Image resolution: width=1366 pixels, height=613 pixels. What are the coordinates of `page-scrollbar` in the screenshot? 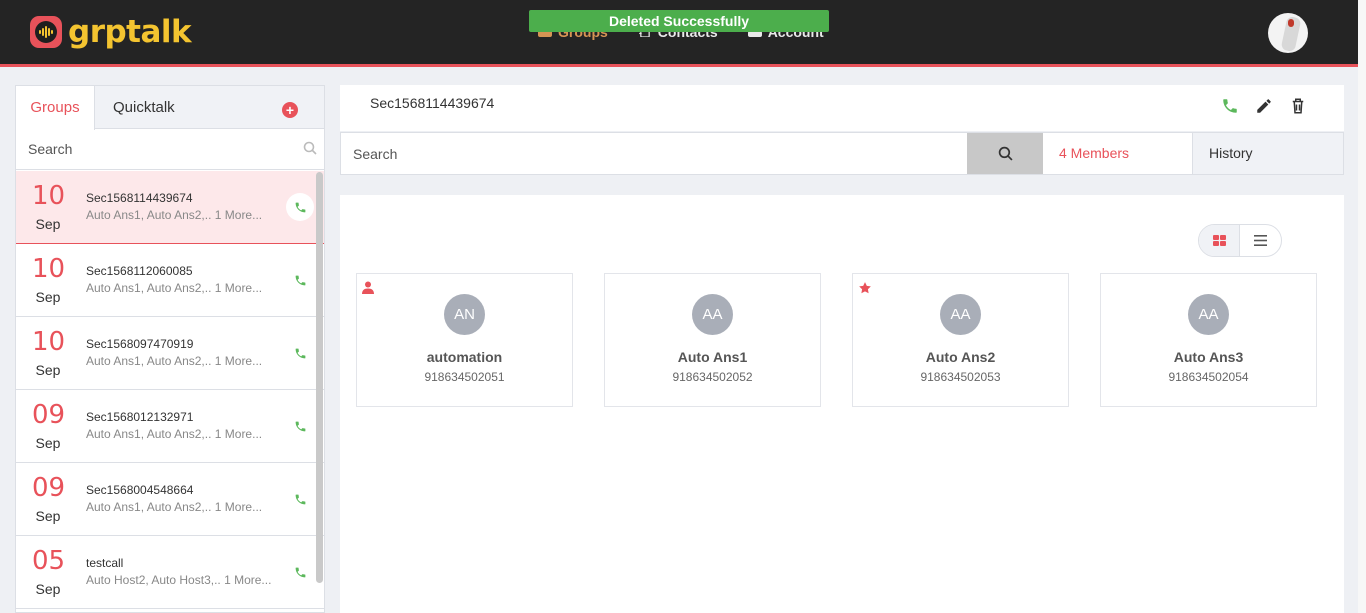 It's located at (1362, 306).